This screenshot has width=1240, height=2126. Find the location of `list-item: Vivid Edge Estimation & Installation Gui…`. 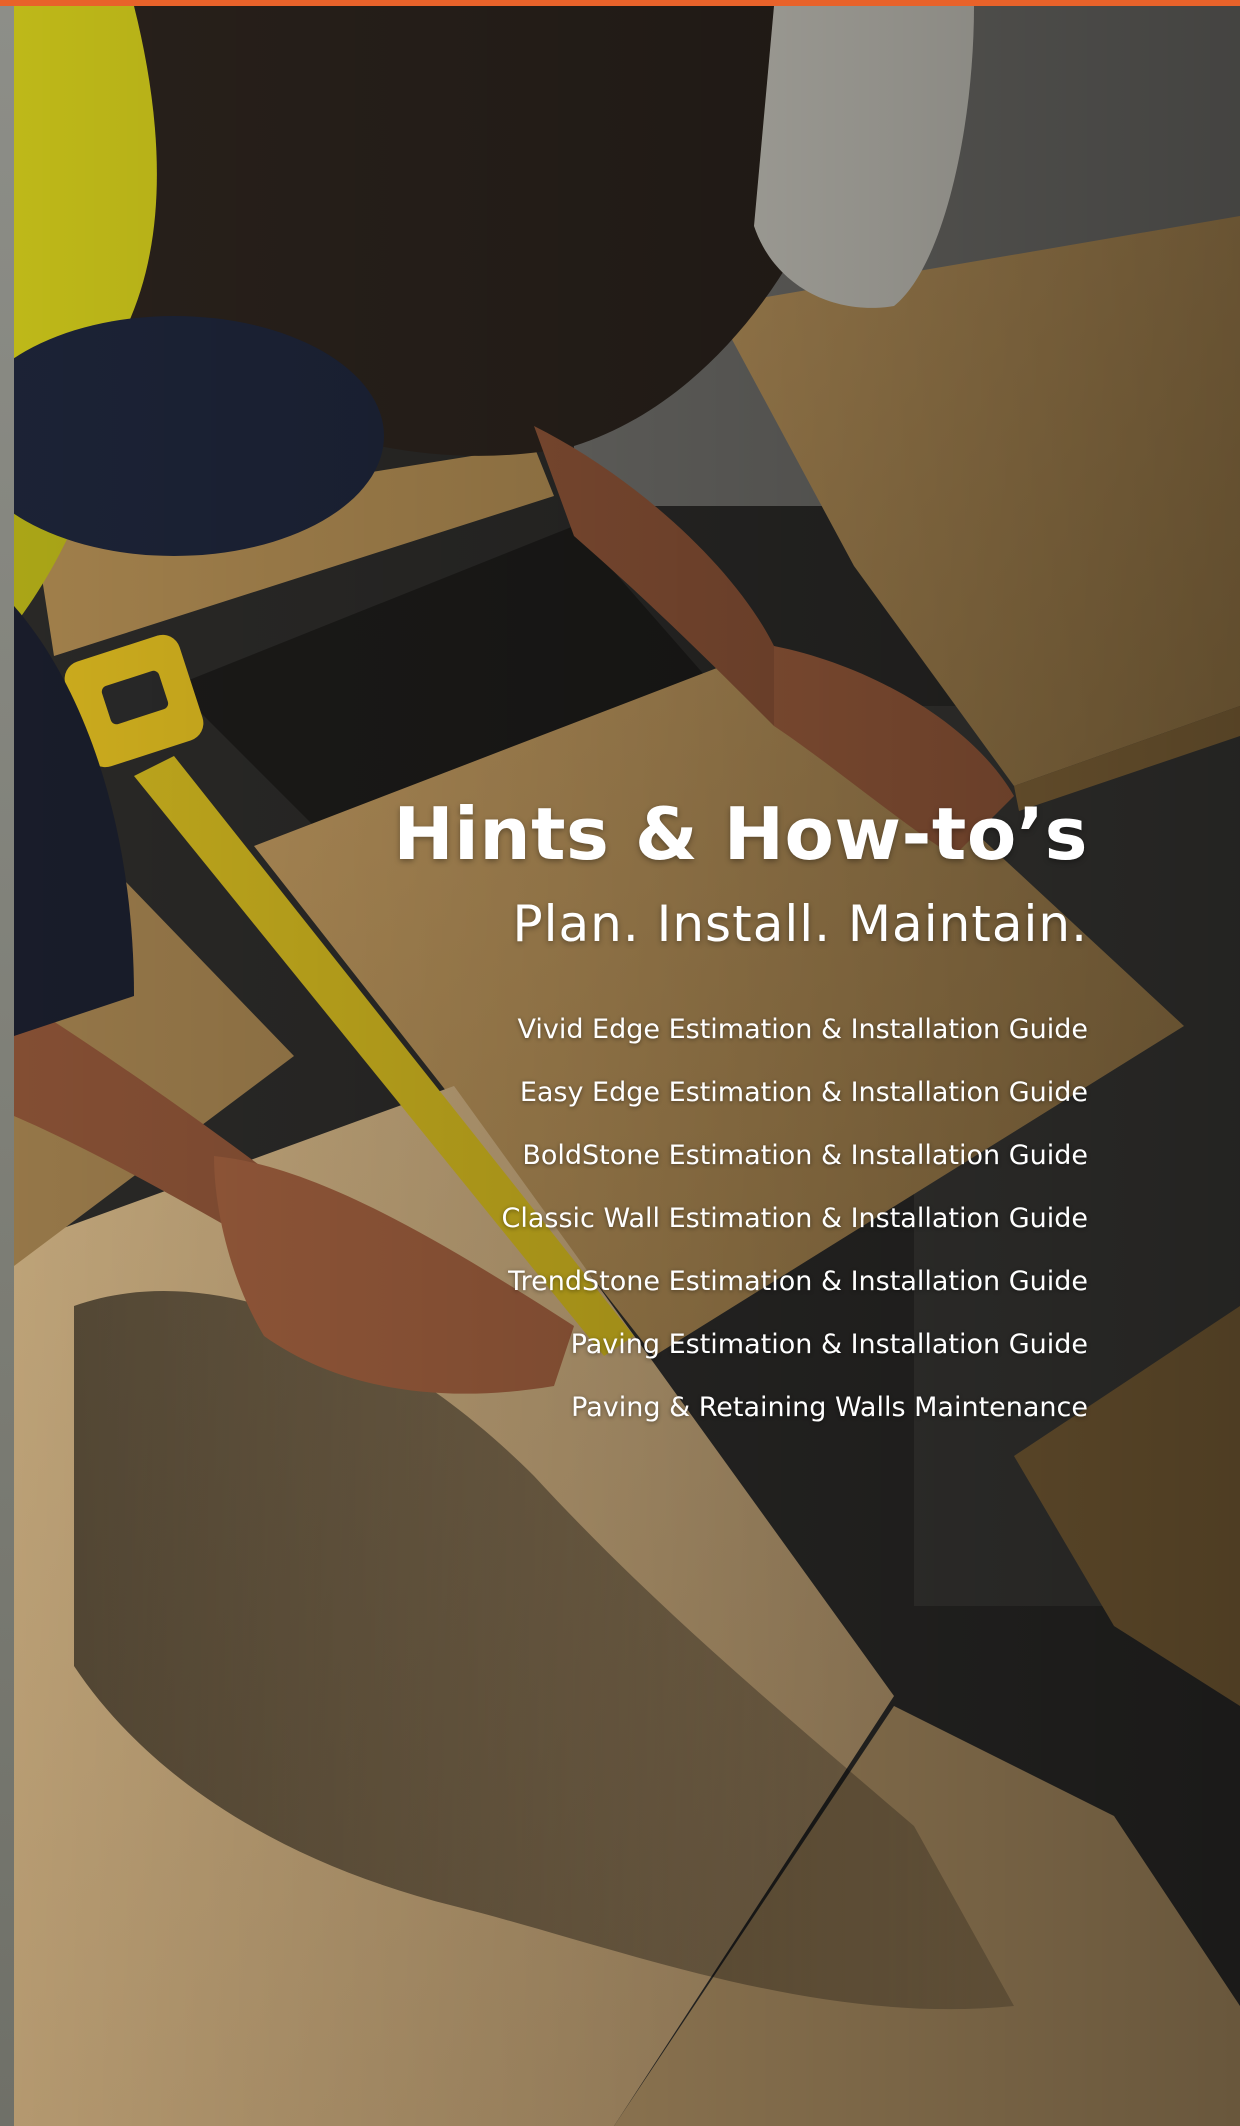

list-item: Vivid Edge Estimation & Installation Gui… is located at coordinates (708, 1041).